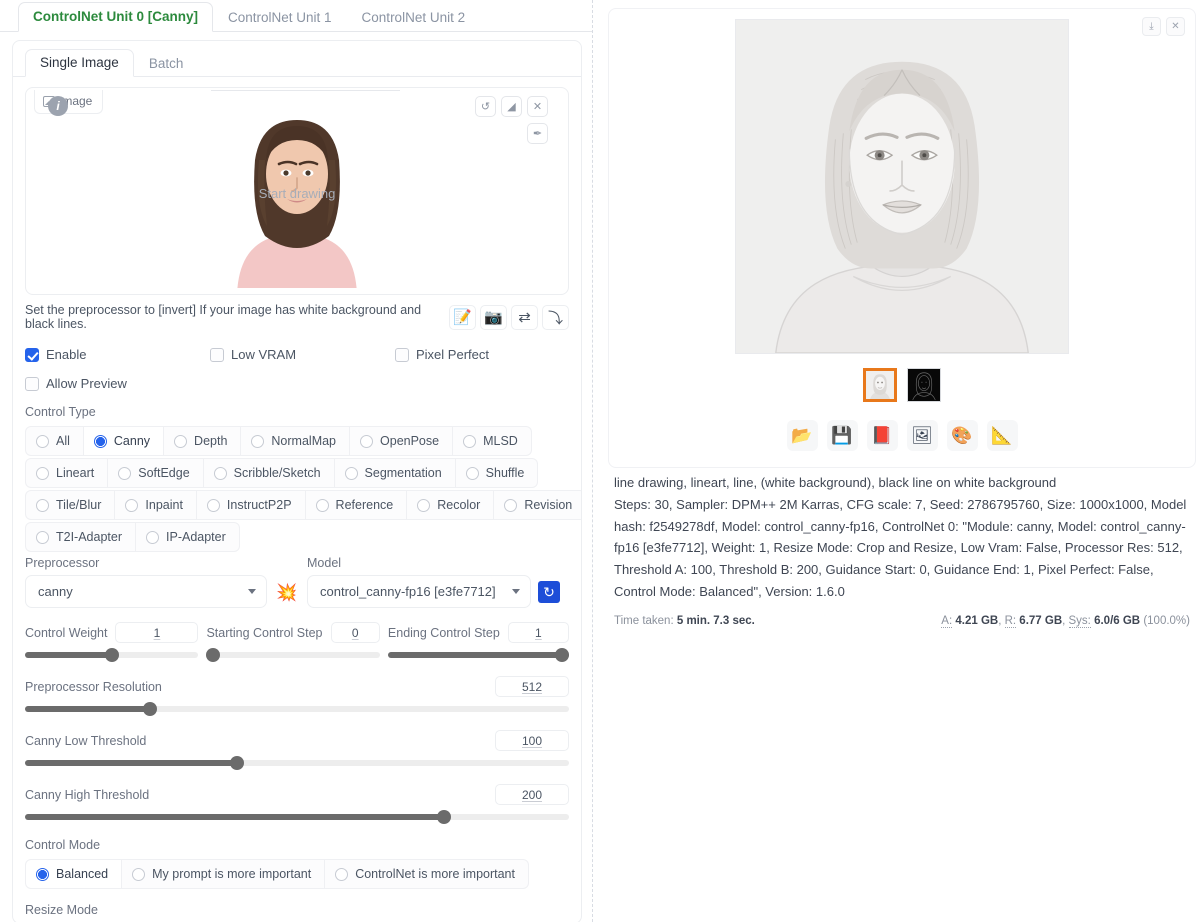  What do you see at coordinates (188, 537) in the screenshot?
I see `control-type-ip-adapter: IP-Adapter` at bounding box center [188, 537].